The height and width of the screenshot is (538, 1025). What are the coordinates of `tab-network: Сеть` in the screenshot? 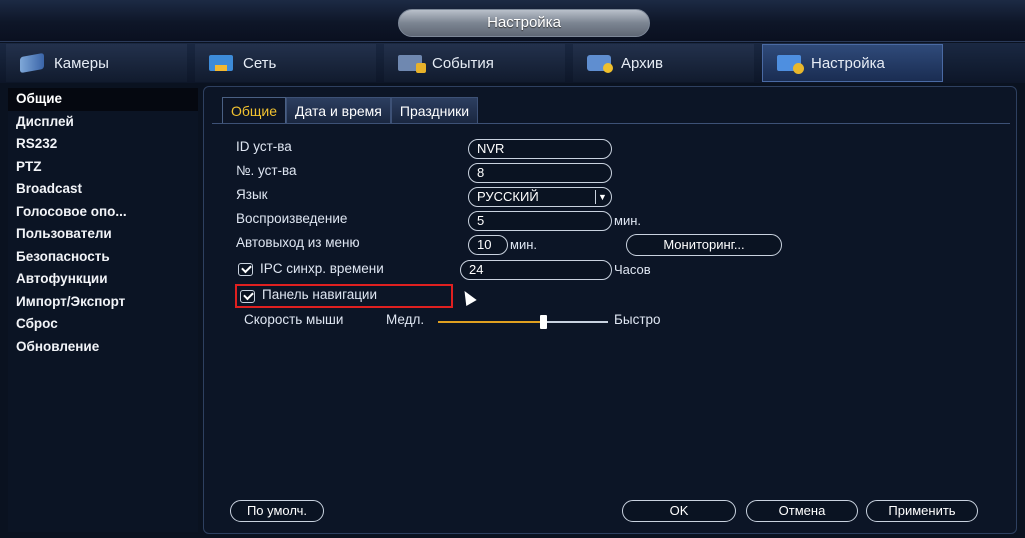 It's located at (285, 63).